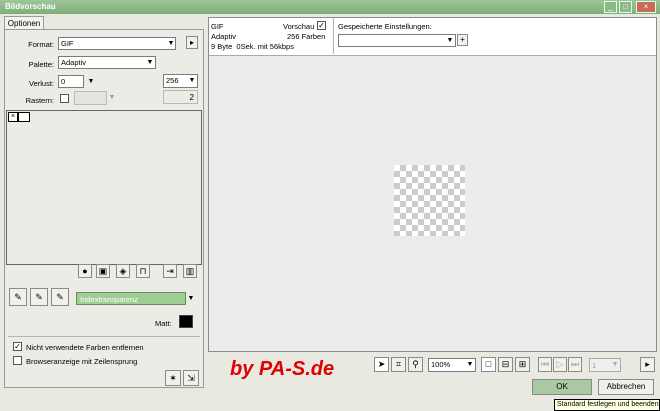  What do you see at coordinates (575, 364) in the screenshot?
I see `last-frame-icon: ⏭` at bounding box center [575, 364].